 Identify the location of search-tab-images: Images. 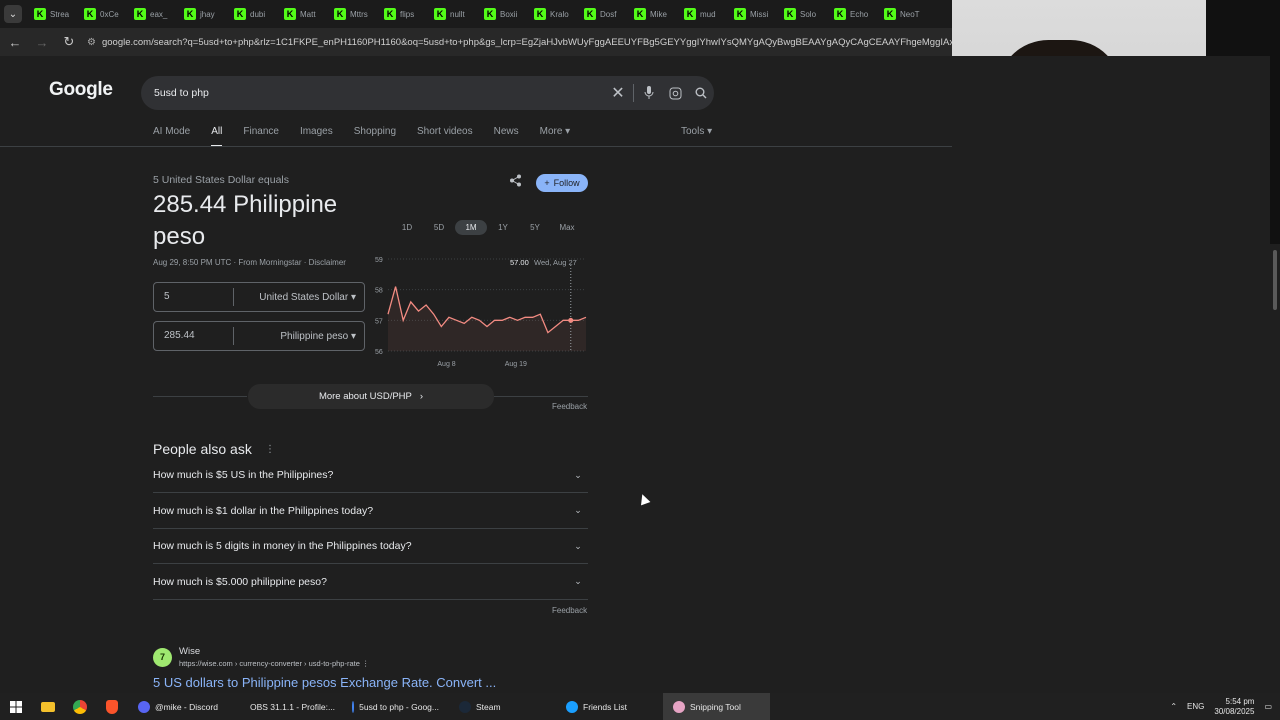
(316, 136).